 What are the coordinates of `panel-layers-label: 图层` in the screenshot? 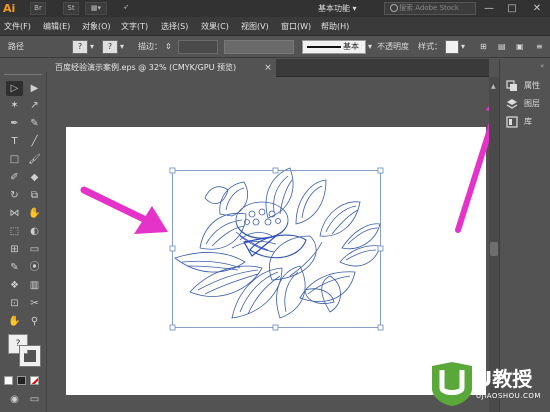 It's located at (532, 103).